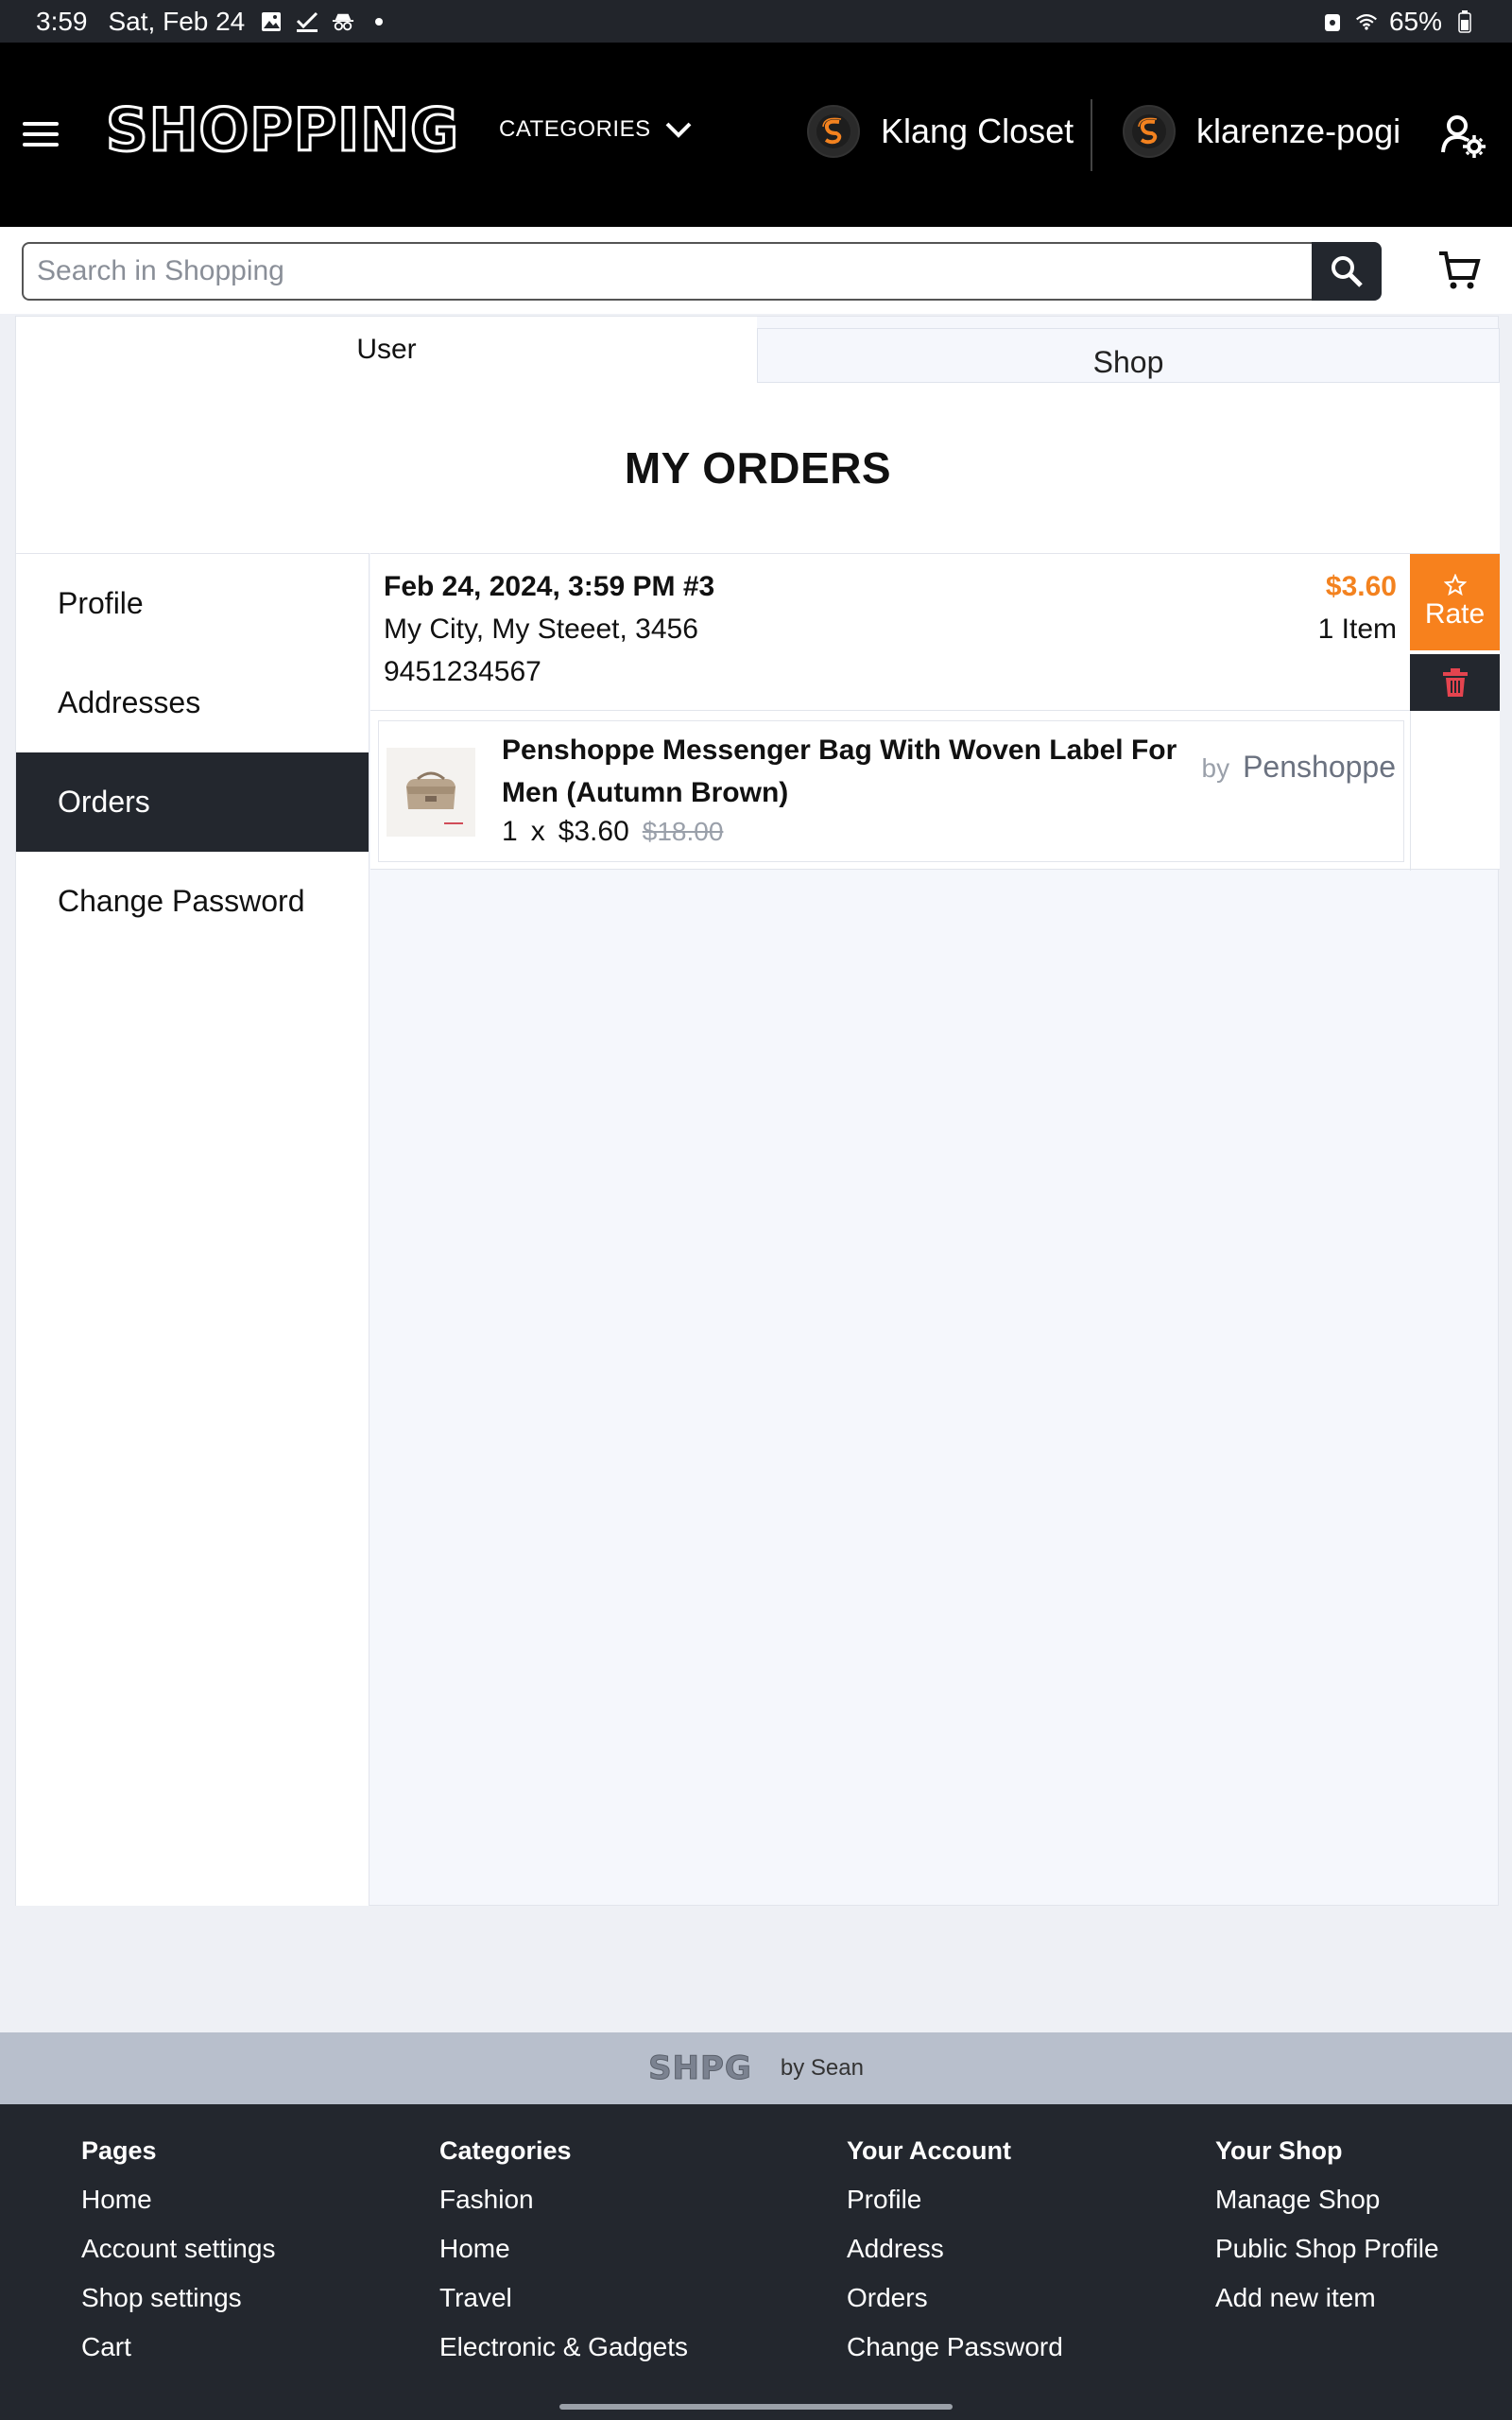  What do you see at coordinates (1332, 22) in the screenshot?
I see `security-icon` at bounding box center [1332, 22].